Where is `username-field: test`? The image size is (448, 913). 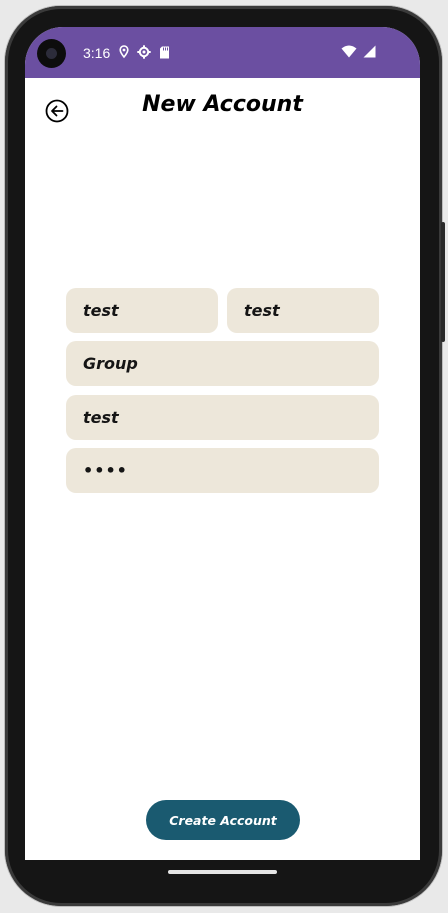 username-field: test is located at coordinates (222, 417).